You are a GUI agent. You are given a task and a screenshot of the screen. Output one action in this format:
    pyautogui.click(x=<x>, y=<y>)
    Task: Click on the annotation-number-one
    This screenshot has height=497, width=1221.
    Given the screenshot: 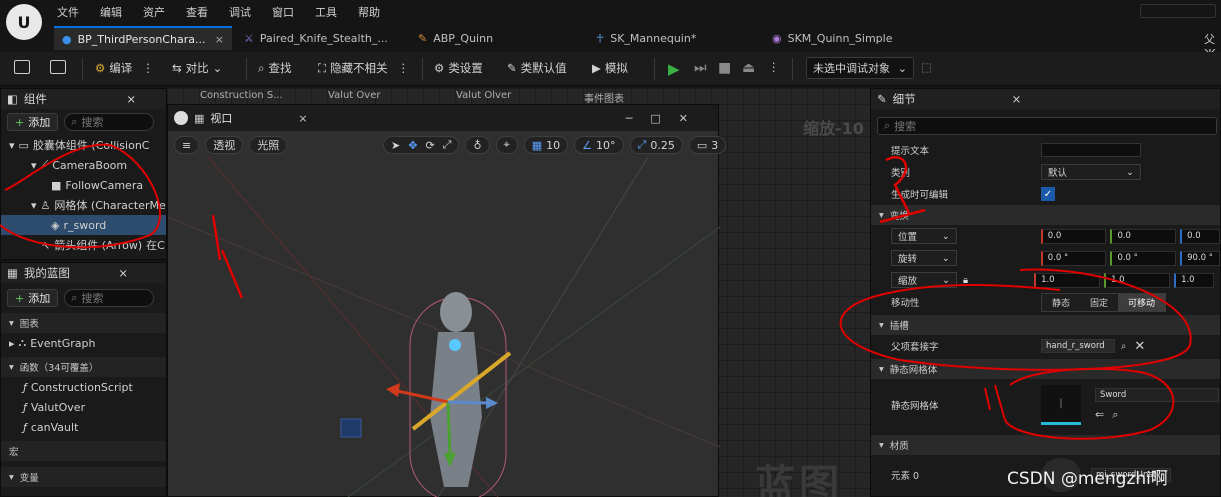 What is the action you would take?
    pyautogui.click(x=227, y=256)
    